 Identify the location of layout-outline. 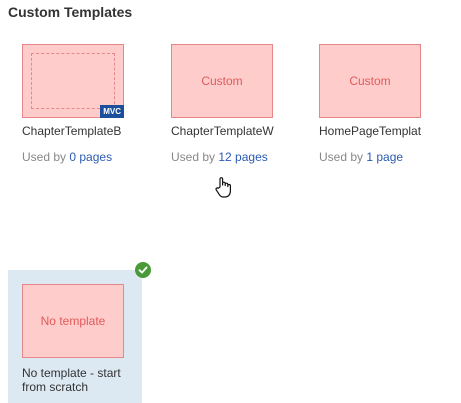
(73, 81).